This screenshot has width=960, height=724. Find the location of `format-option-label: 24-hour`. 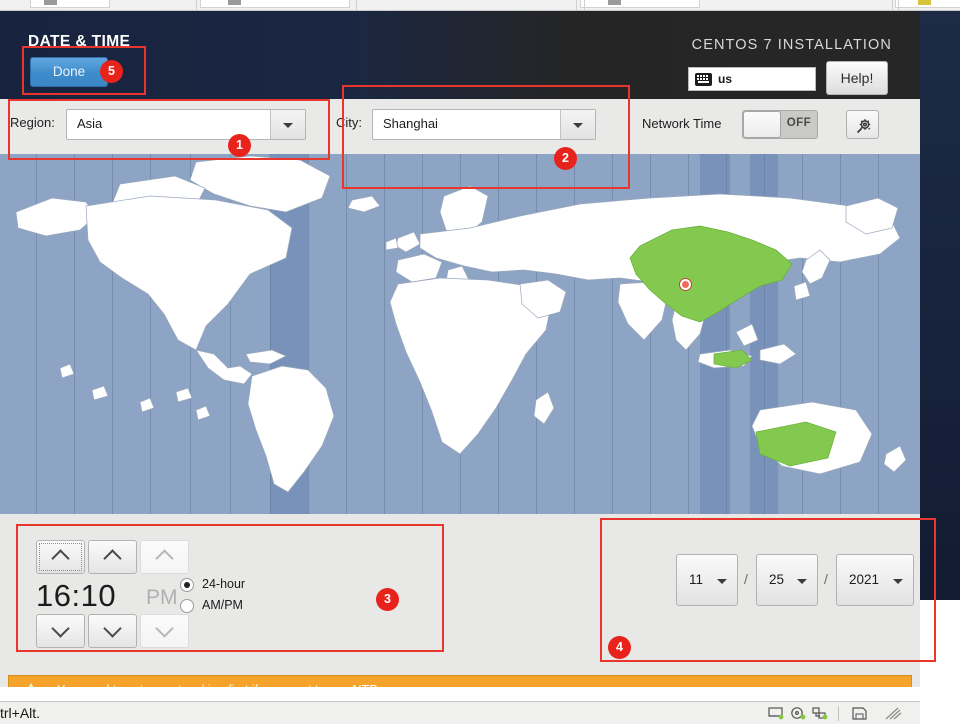

format-option-label: 24-hour is located at coordinates (224, 584).